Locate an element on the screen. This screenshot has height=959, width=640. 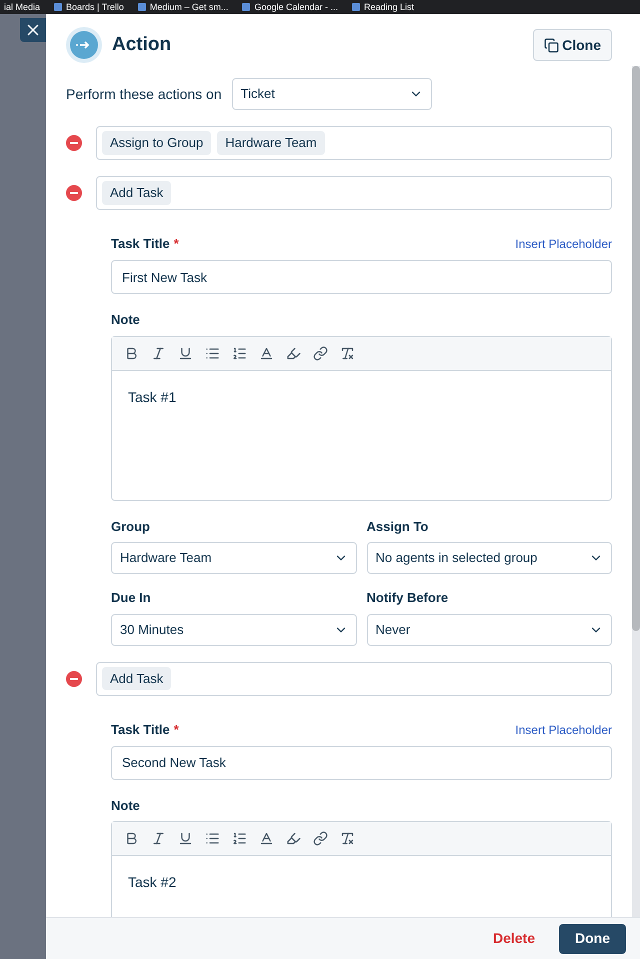
bookmark: Boards | Trello is located at coordinates (89, 7).